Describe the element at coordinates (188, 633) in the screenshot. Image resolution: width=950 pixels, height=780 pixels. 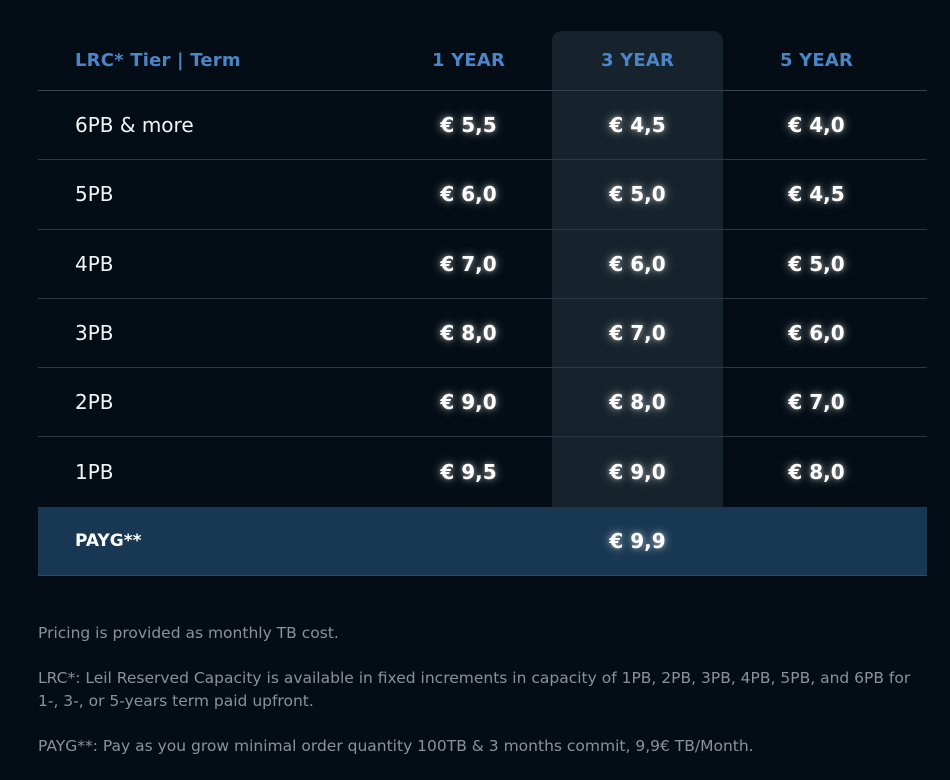
I see `note-pricing: Pricing is provided as monthly TB cost.` at that location.